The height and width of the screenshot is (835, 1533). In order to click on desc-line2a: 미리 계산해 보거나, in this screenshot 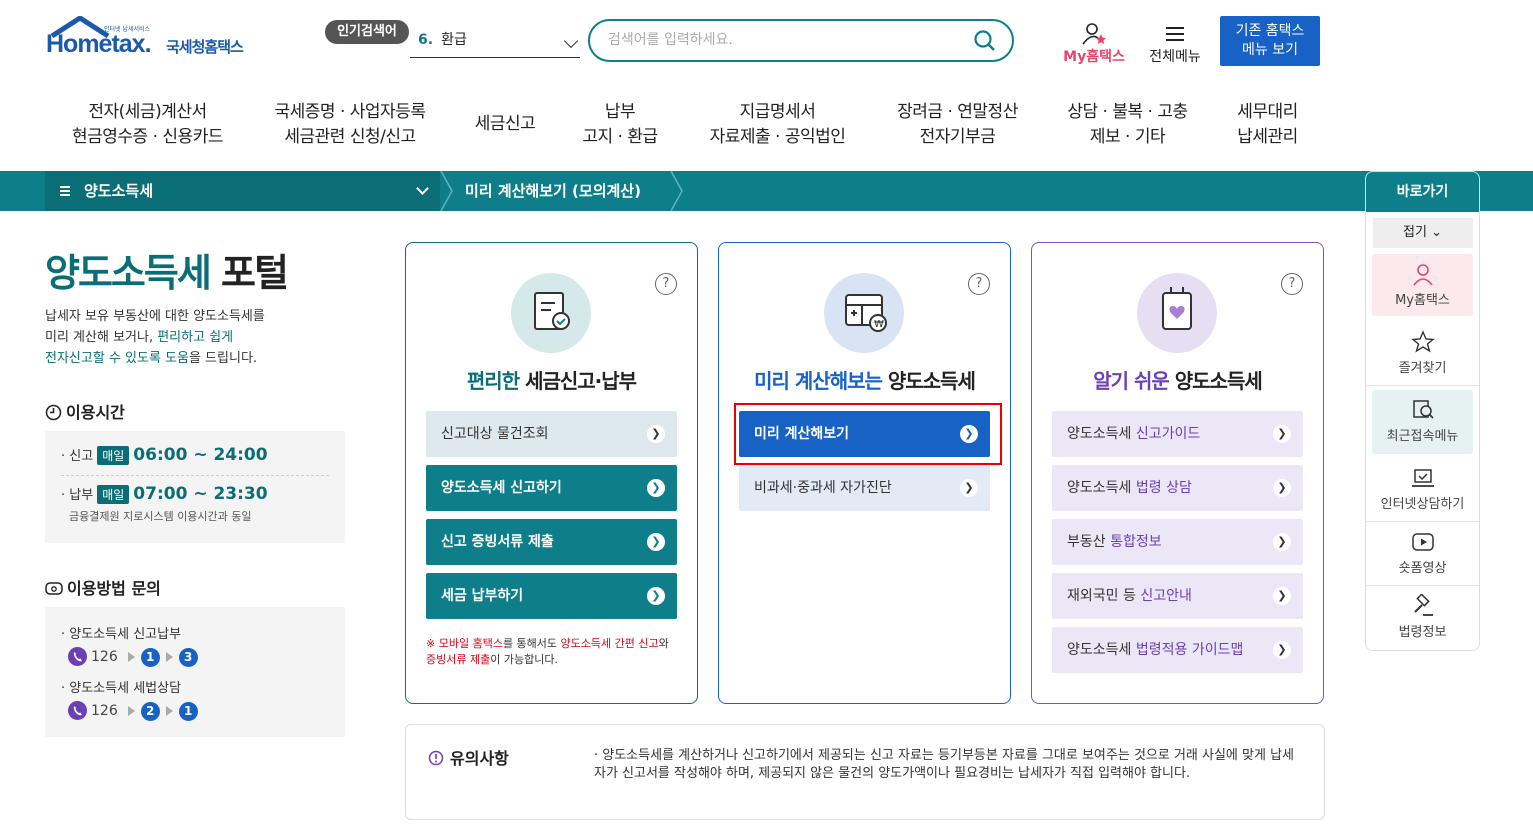, I will do `click(101, 337)`.